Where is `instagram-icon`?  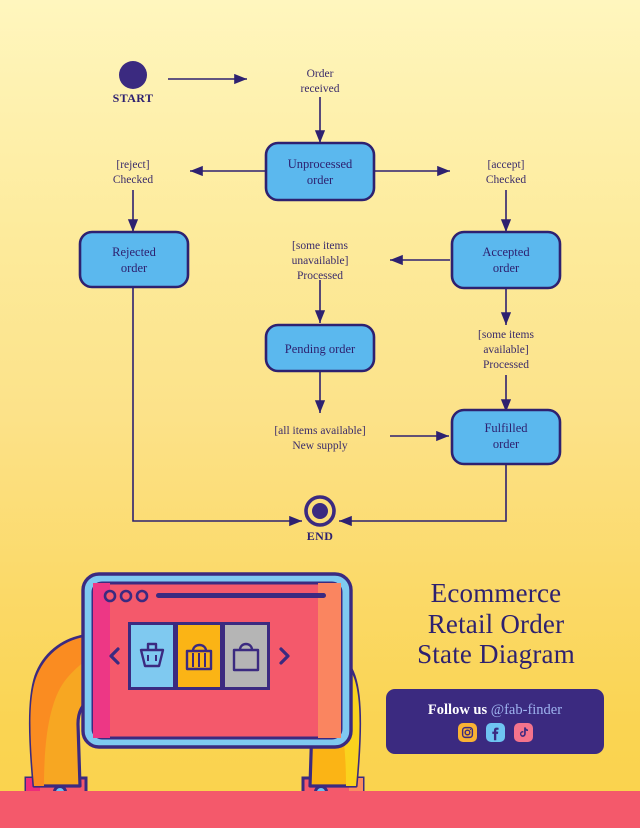
instagram-icon is located at coordinates (467, 732).